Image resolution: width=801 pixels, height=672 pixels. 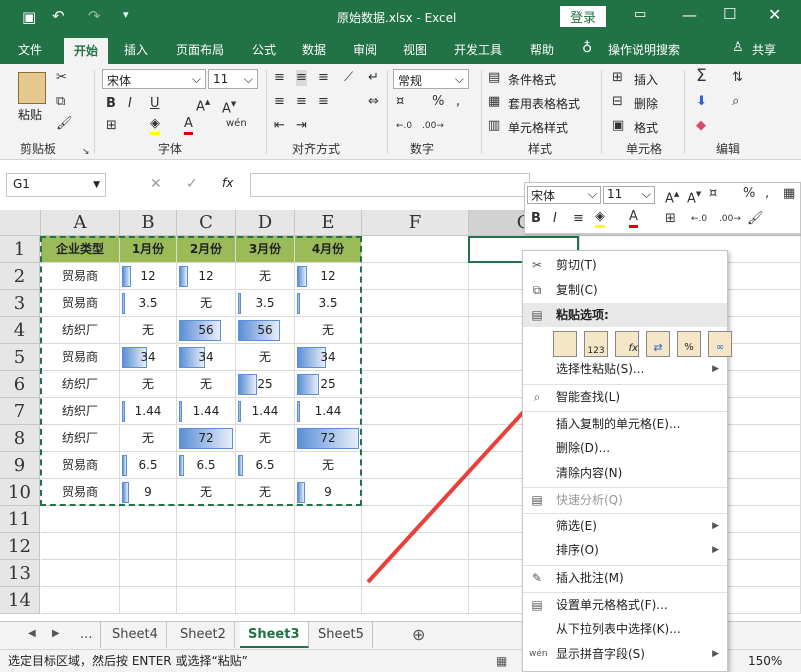 I want to click on add-sheet-icon: ⊕, so click(x=418, y=634).